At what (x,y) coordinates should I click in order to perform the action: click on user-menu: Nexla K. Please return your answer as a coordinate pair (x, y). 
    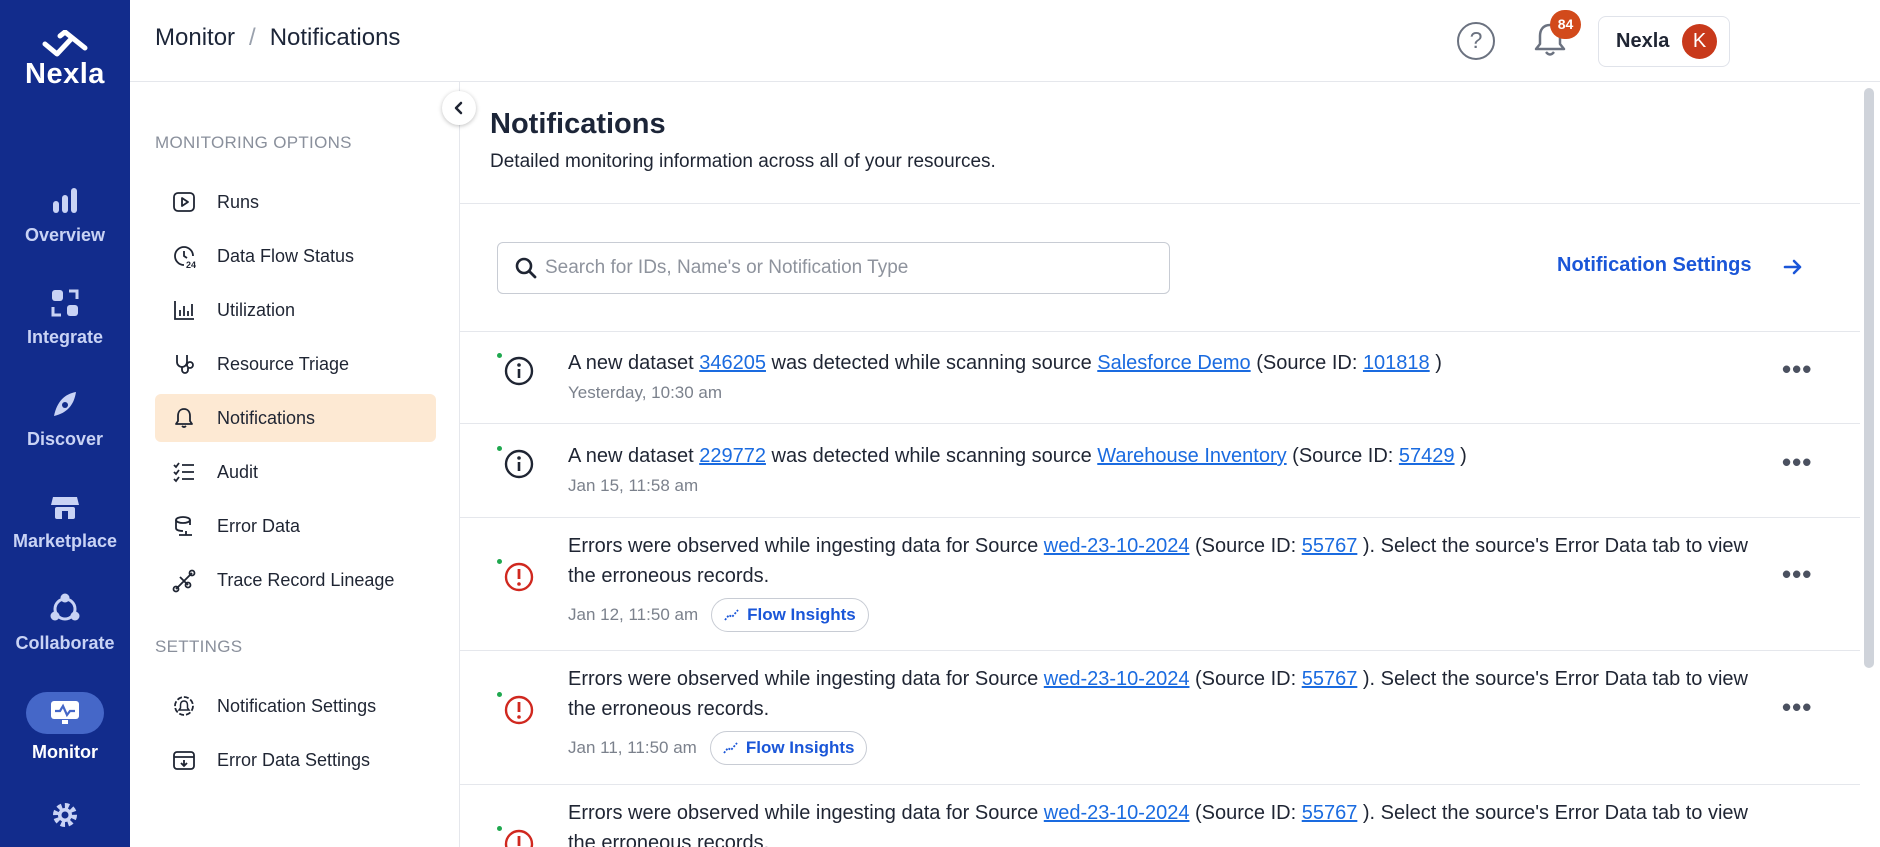
    Looking at the image, I should click on (1664, 41).